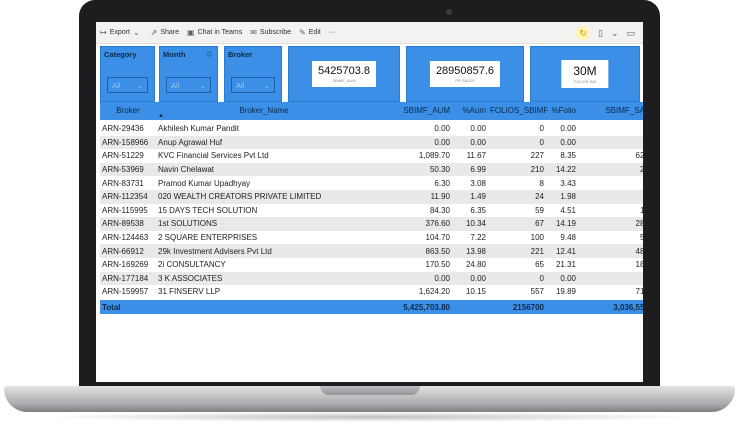  I want to click on table-cell: ARN-89538, so click(123, 224).